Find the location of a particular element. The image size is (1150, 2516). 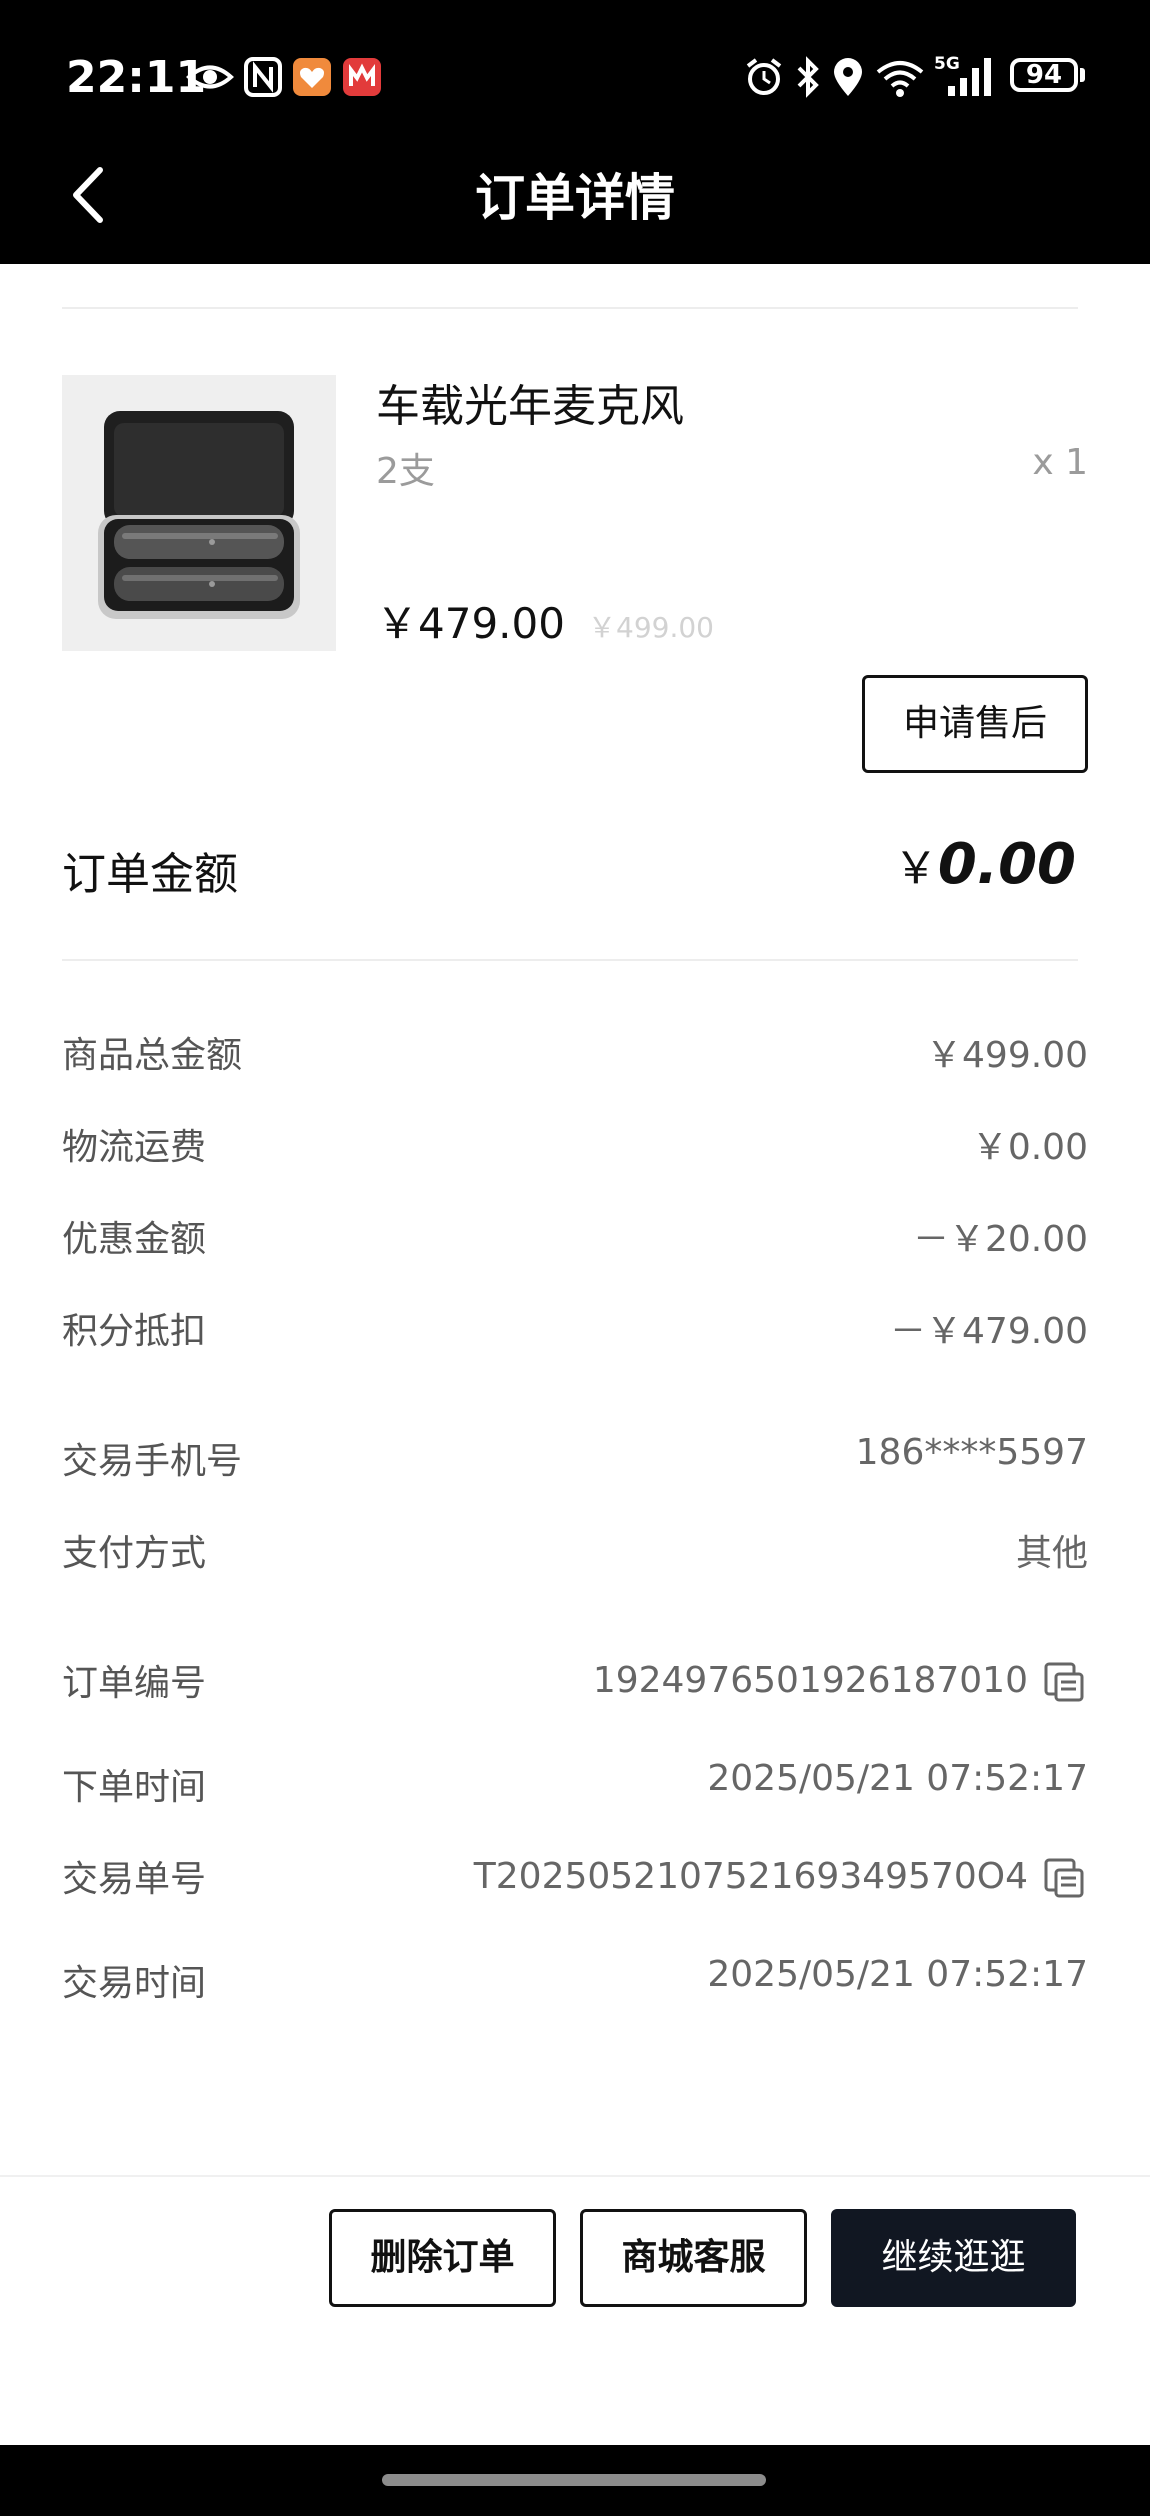

payment-method-value: 其他 is located at coordinates (1051, 1553).